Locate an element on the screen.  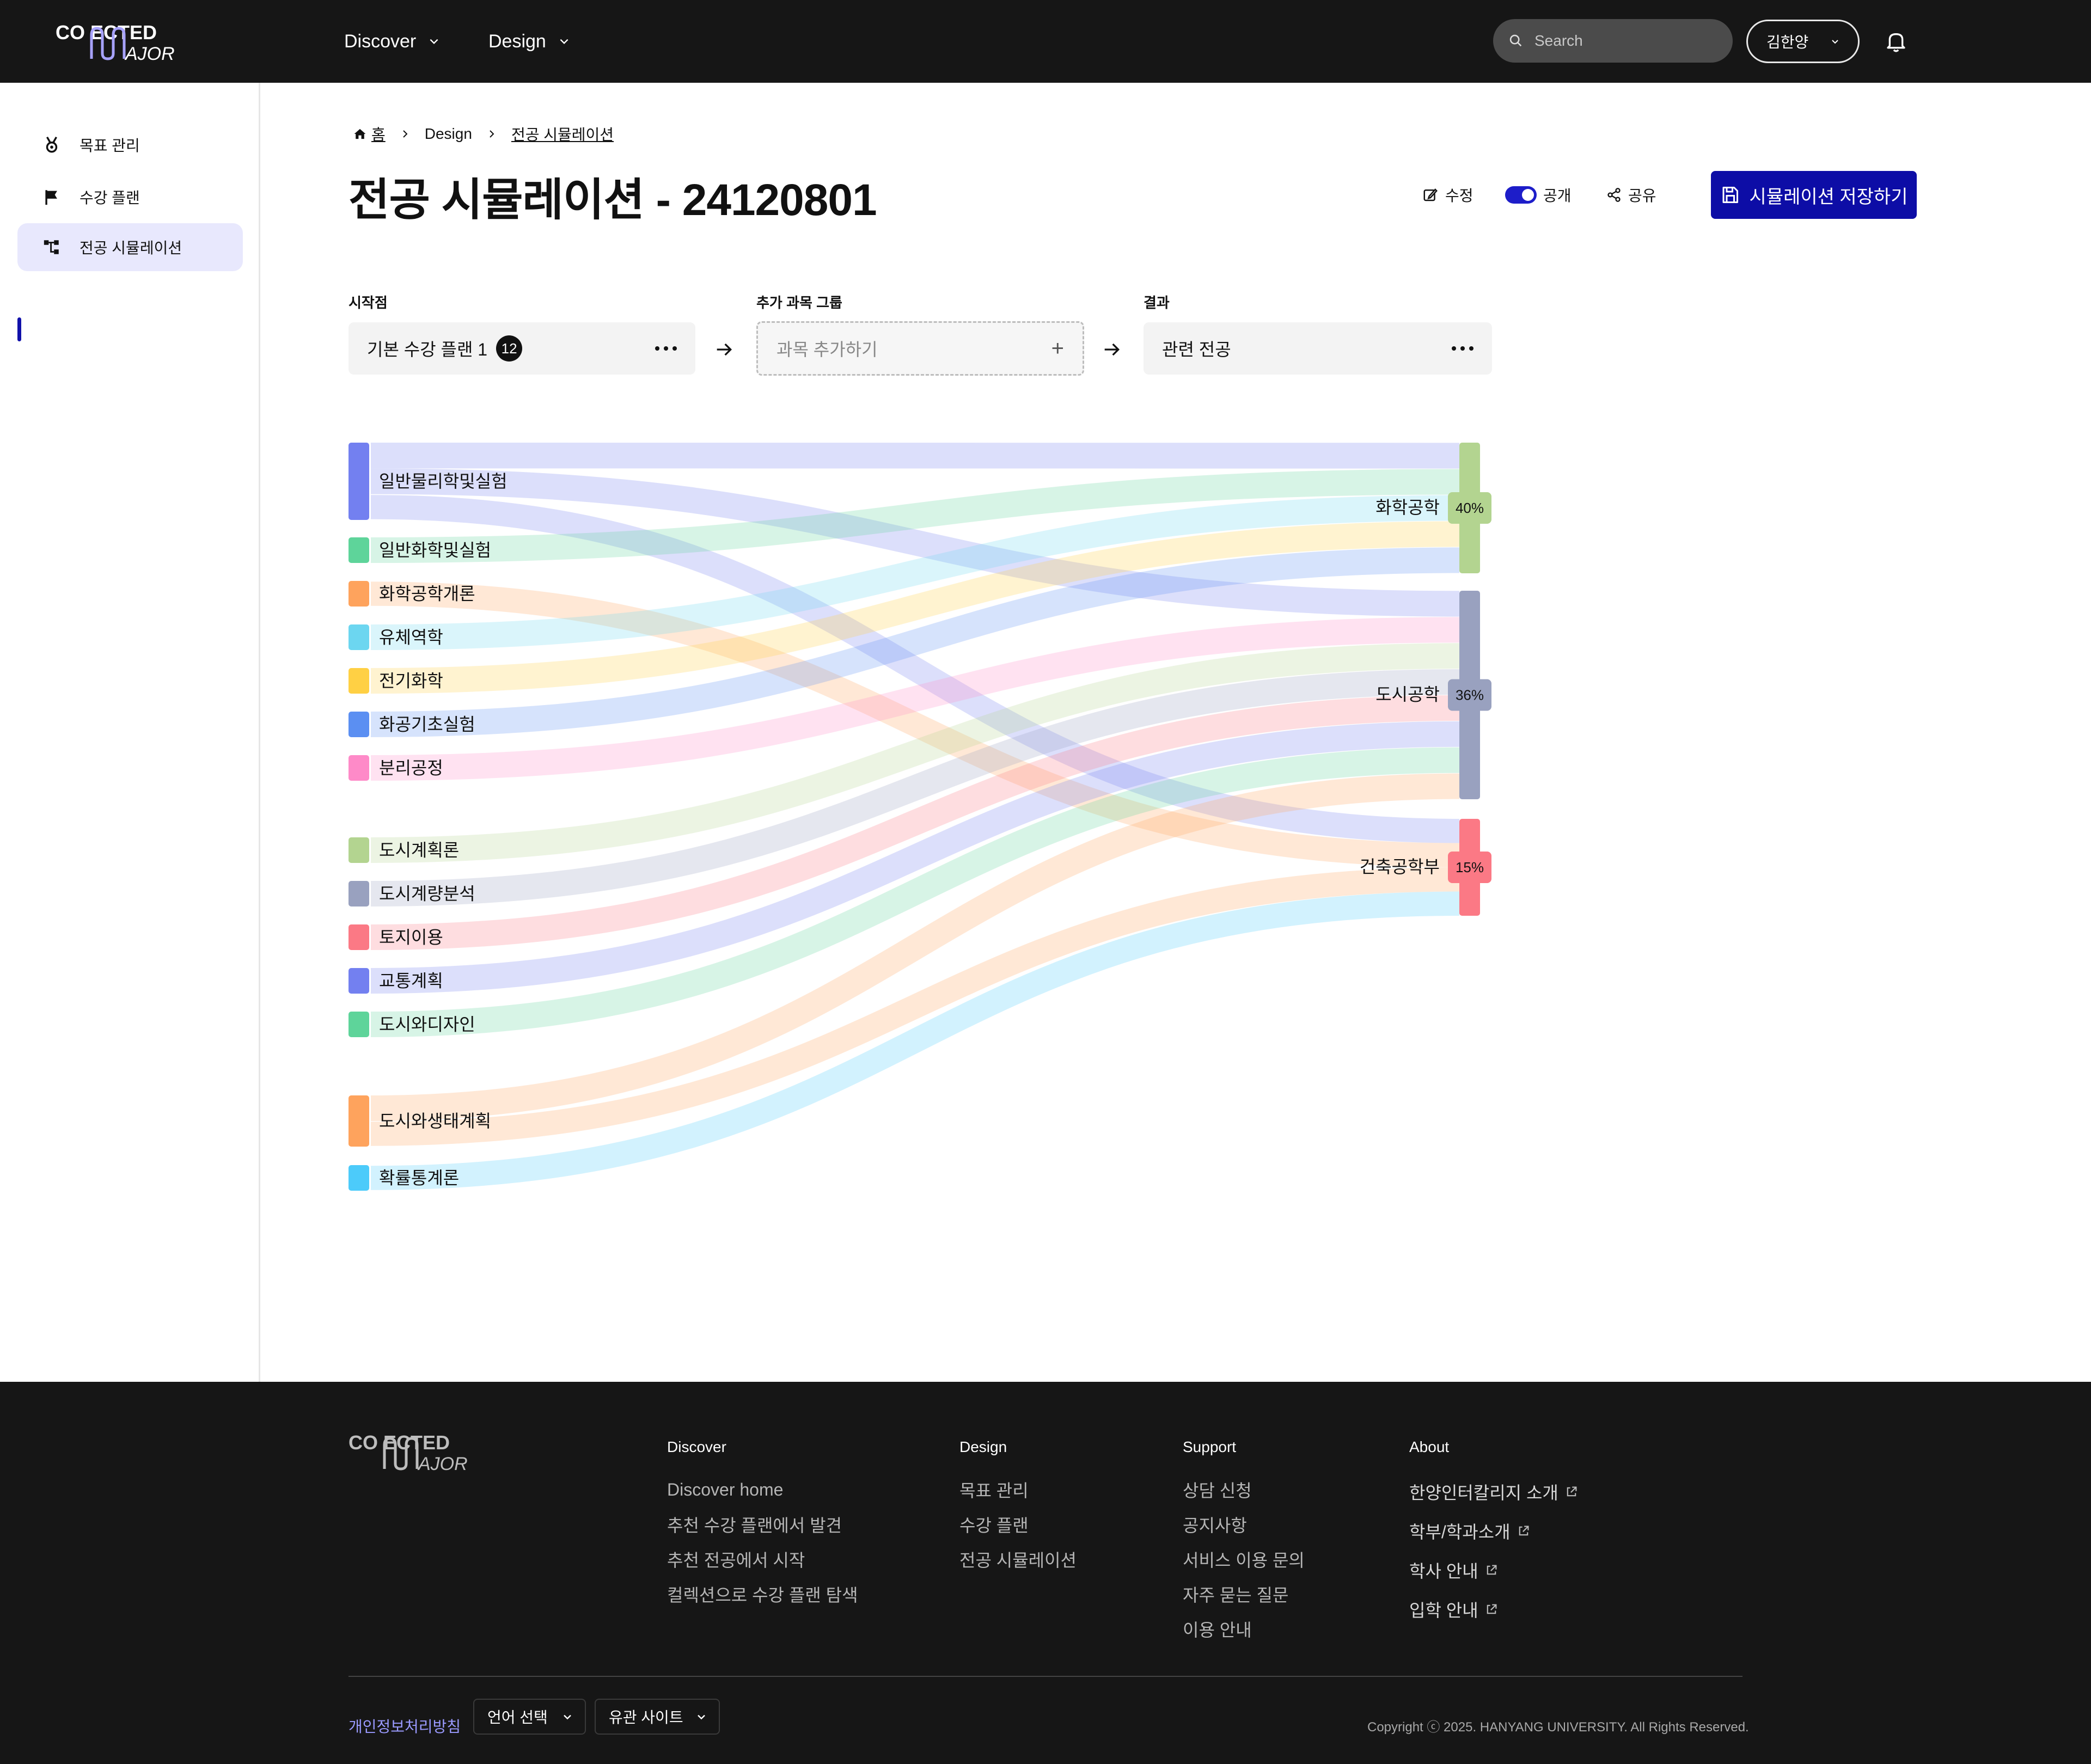
footer-logo: CO ECTED AJOR is located at coordinates (416, 1451).